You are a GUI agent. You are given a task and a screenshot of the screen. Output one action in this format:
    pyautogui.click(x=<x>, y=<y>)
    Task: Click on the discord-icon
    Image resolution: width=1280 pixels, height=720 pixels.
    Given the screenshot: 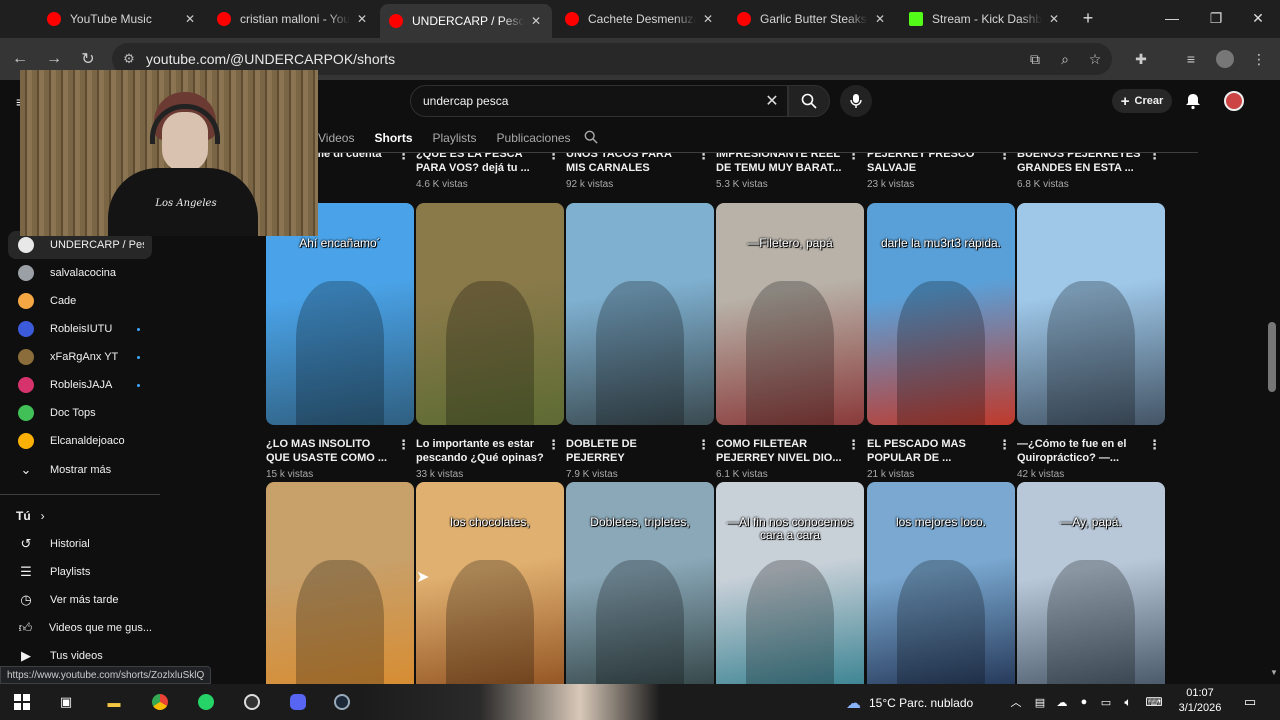 What is the action you would take?
    pyautogui.click(x=298, y=702)
    